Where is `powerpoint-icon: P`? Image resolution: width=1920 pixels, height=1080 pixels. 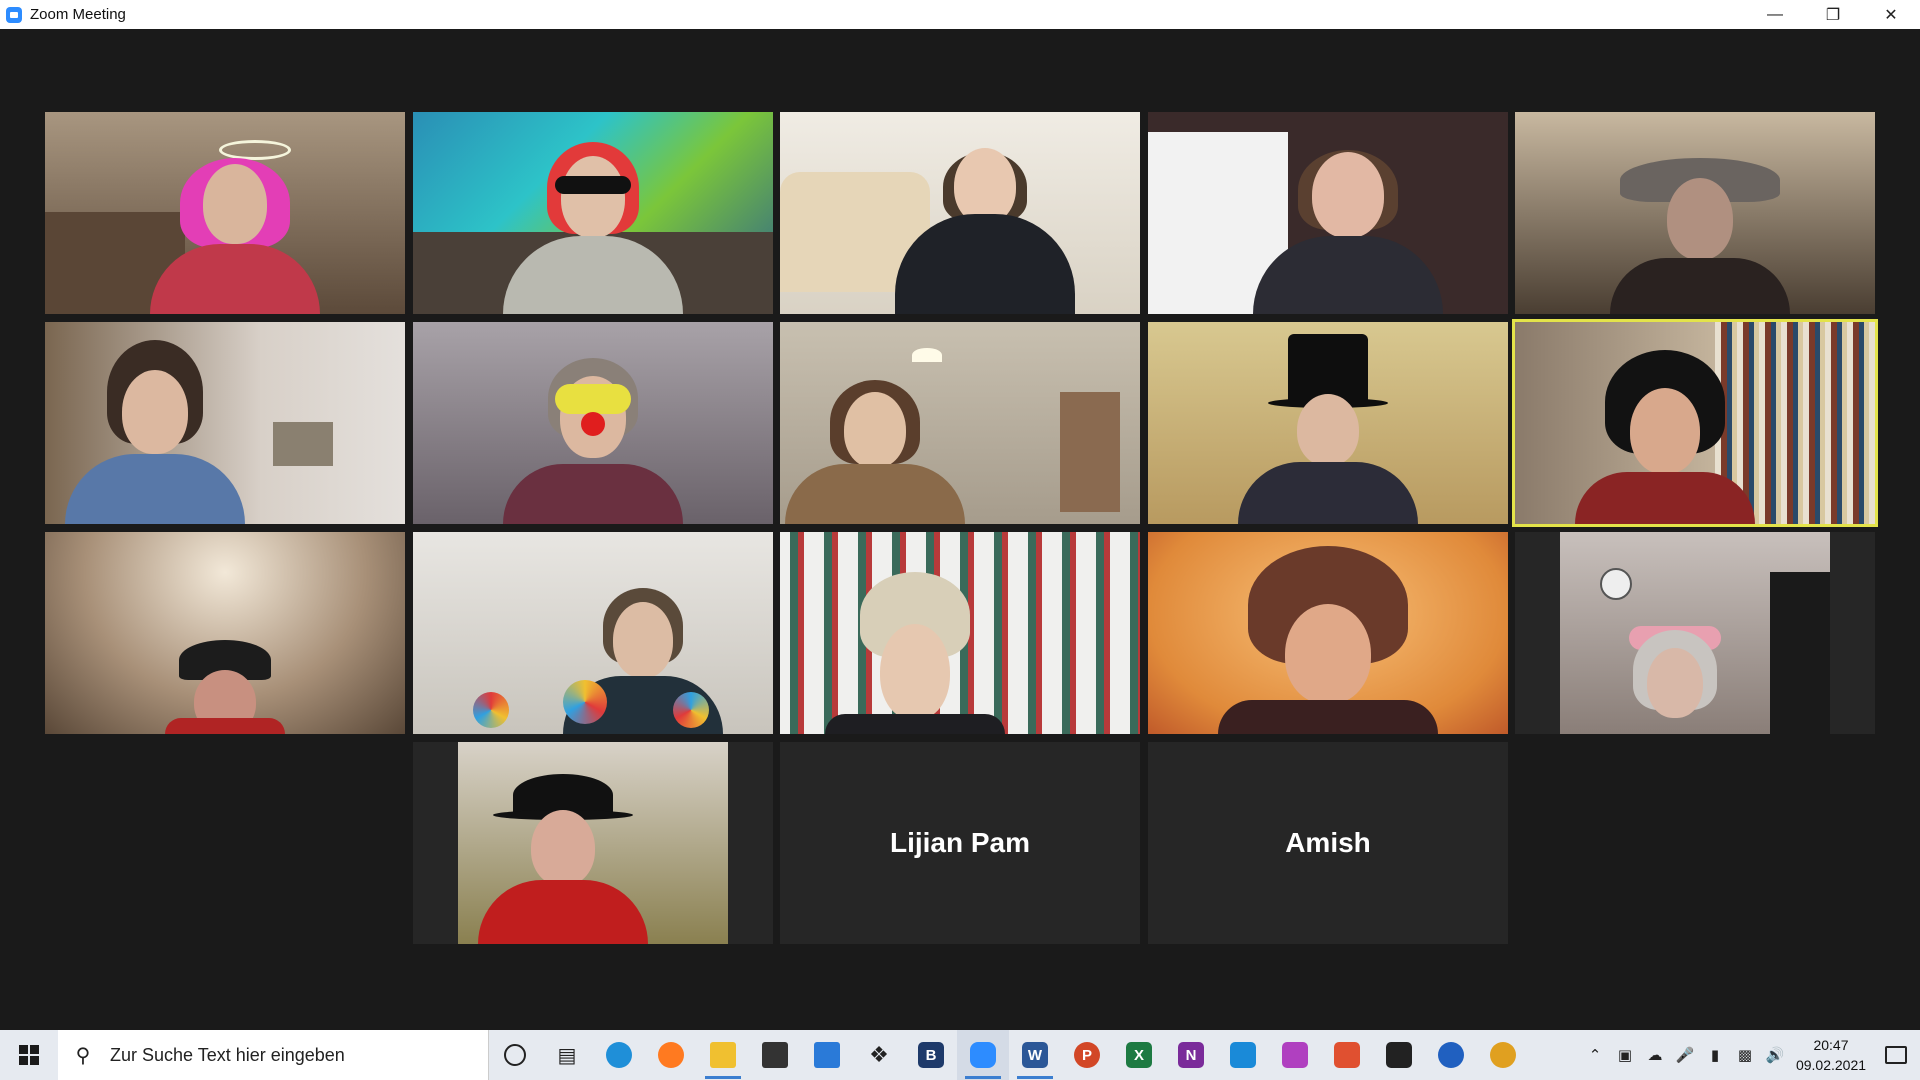 powerpoint-icon: P is located at coordinates (1087, 1055).